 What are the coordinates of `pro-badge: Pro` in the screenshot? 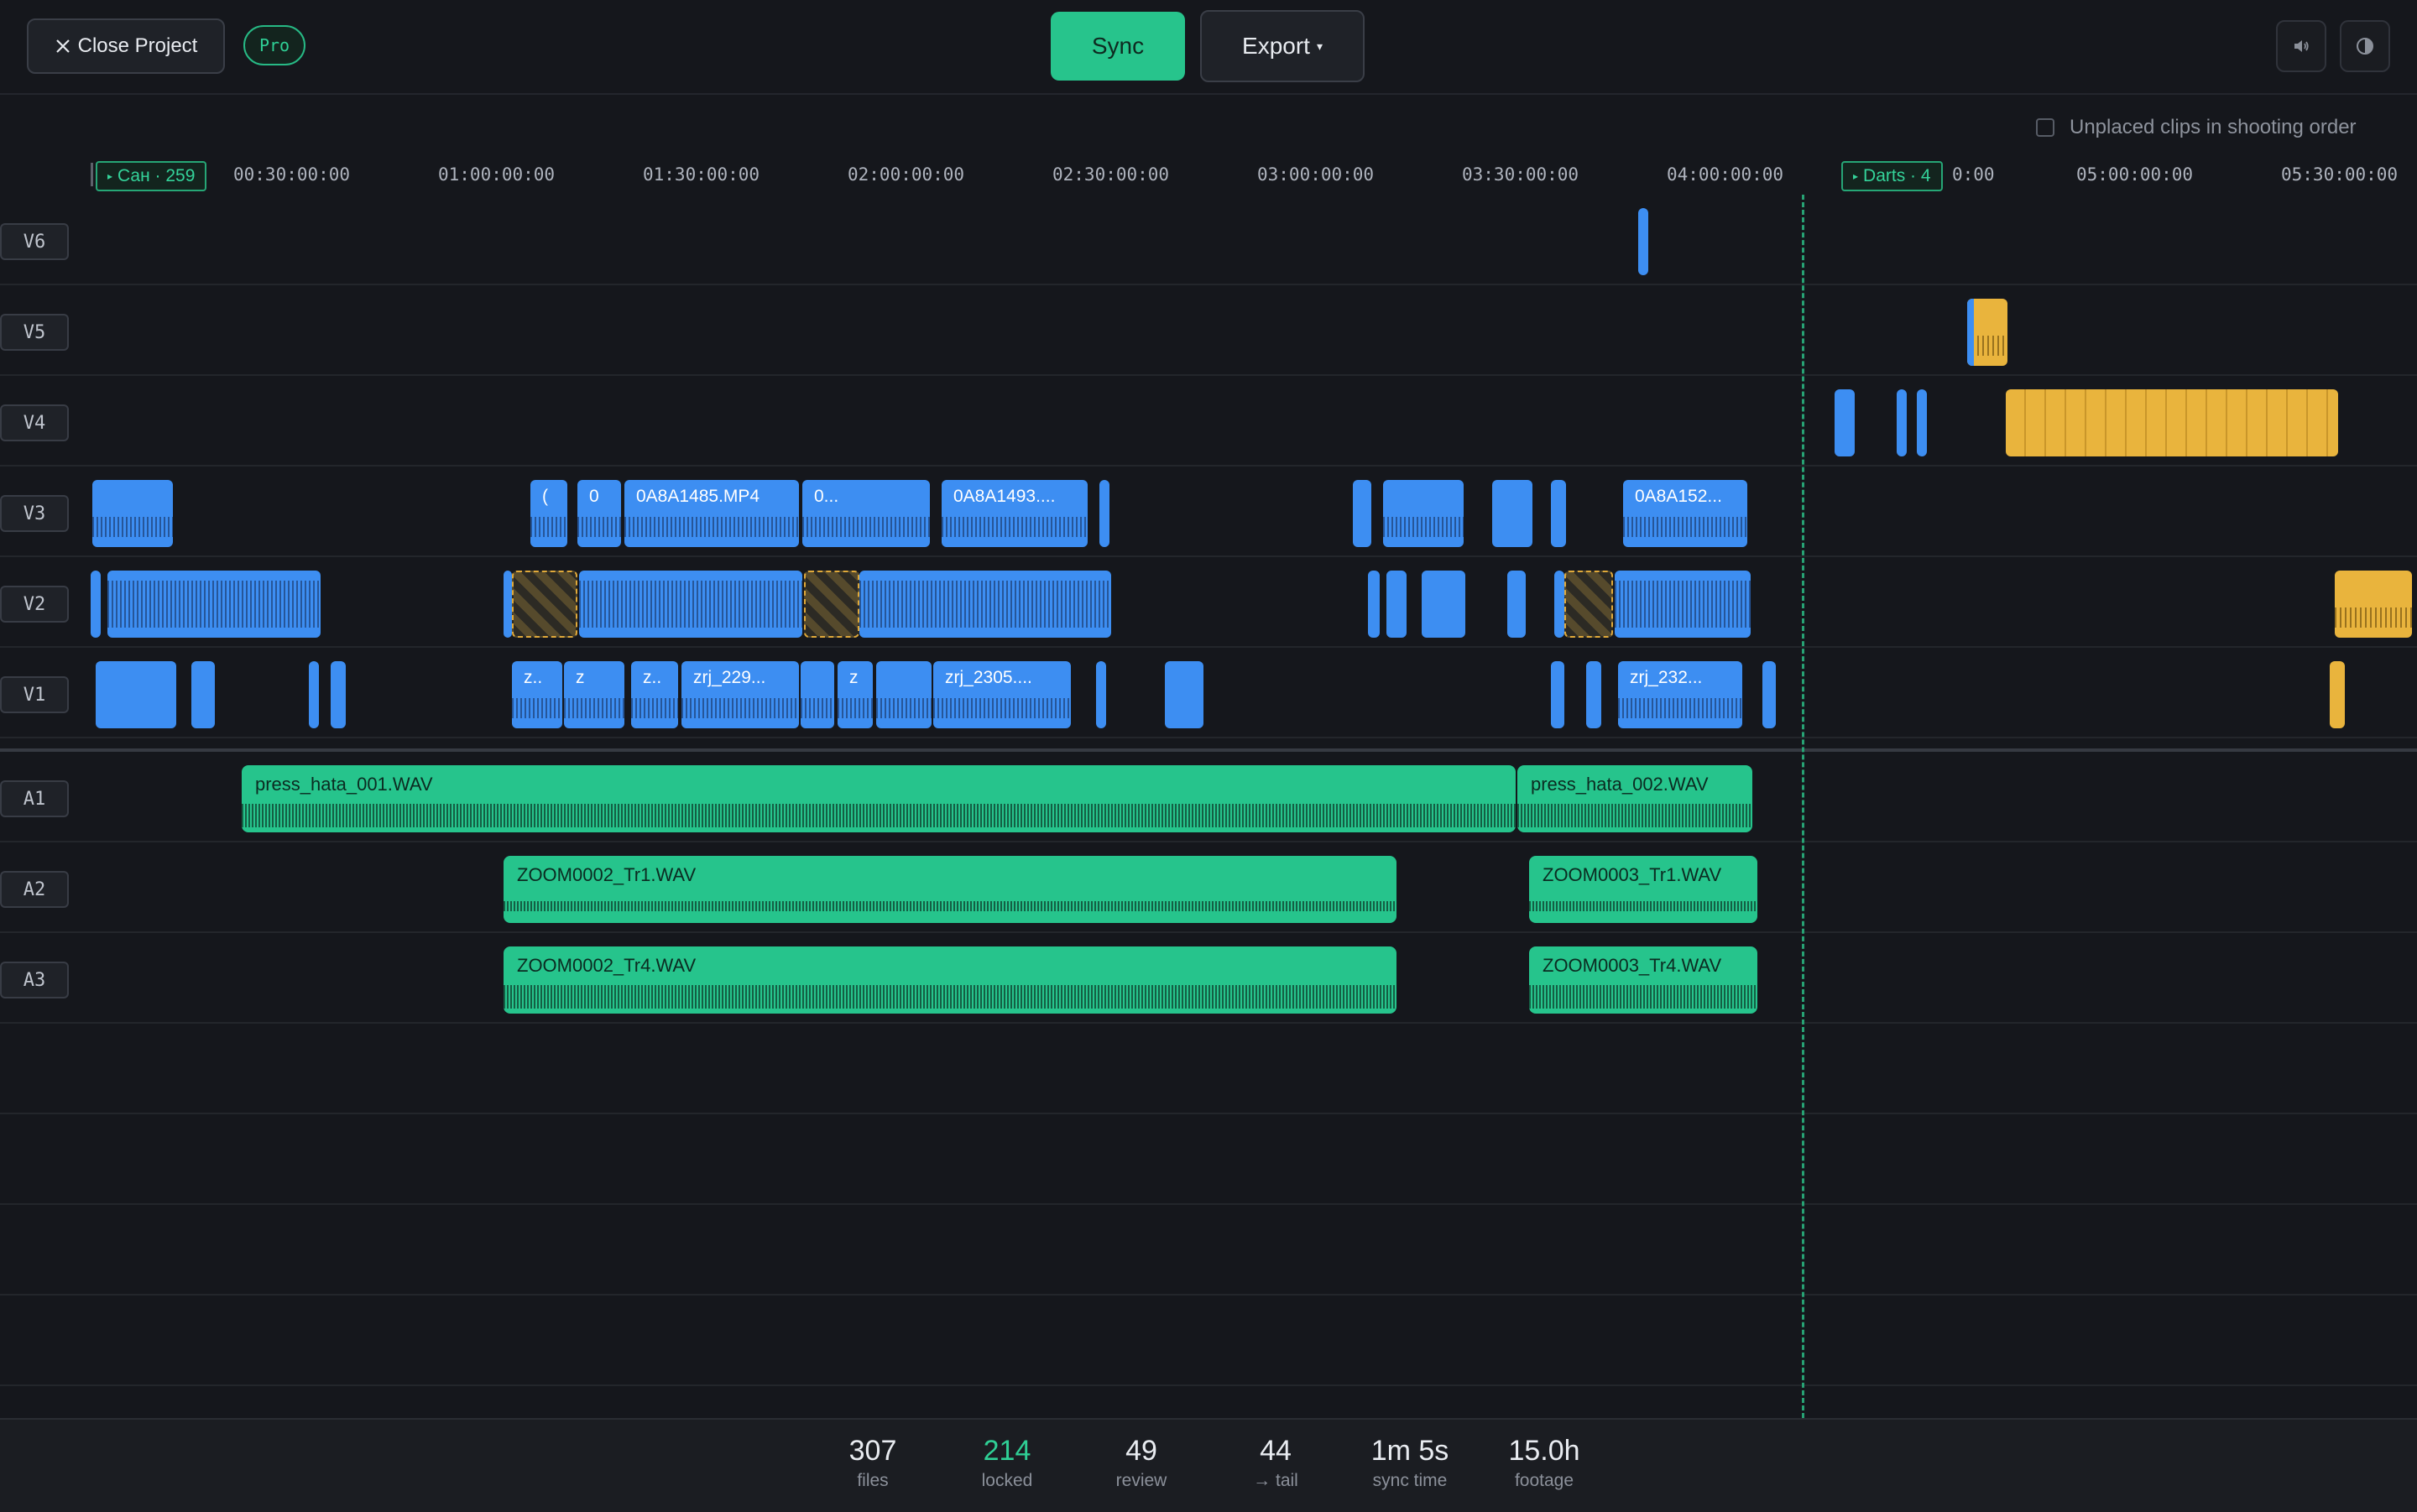 It's located at (274, 45).